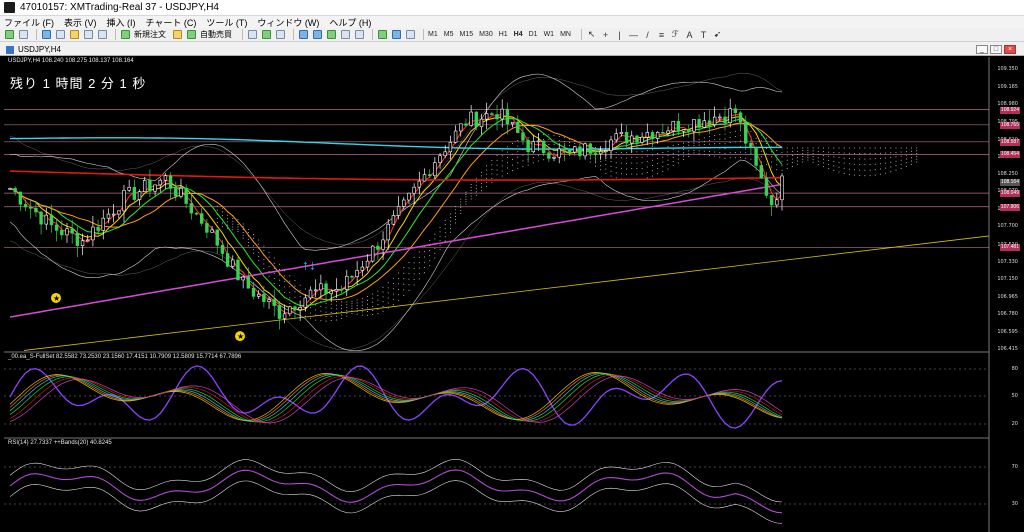 The height and width of the screenshot is (532, 1024). Describe the element at coordinates (605, 34) in the screenshot. I see `crosshair-tool-button: +` at that location.